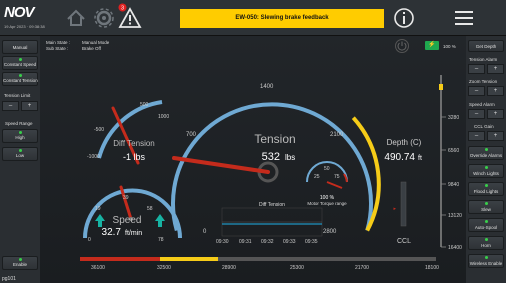  What do you see at coordinates (271, 157) in the screenshot?
I see `tension-value: 532` at bounding box center [271, 157].